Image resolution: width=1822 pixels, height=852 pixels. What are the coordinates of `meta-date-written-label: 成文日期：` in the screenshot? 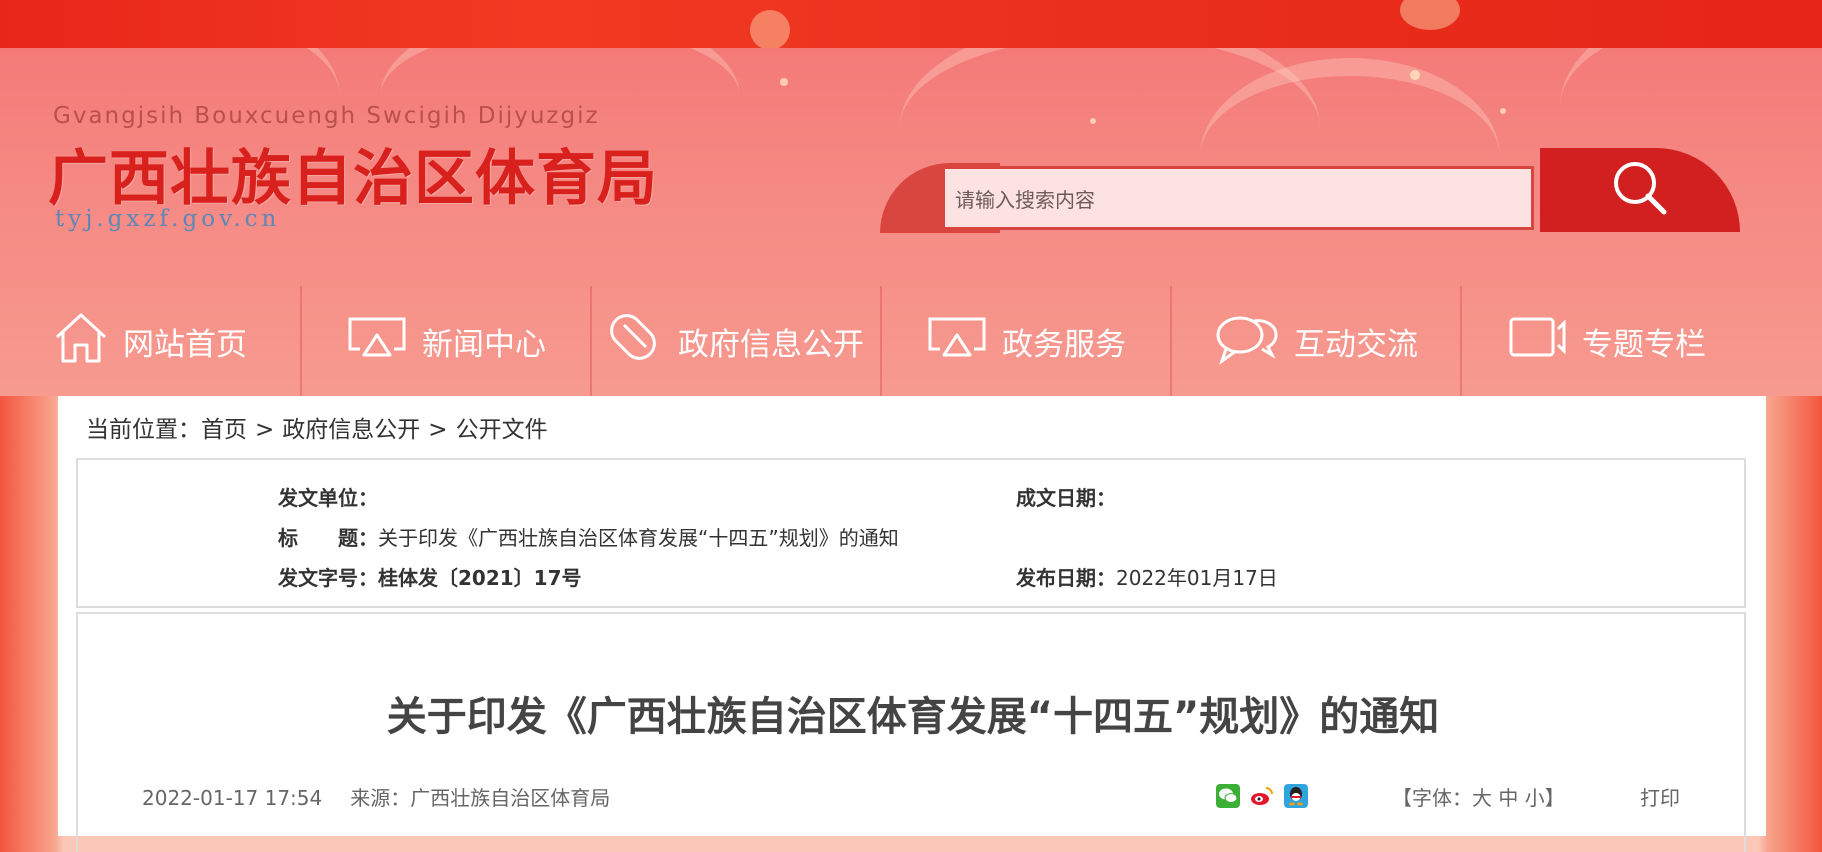 It's located at (1066, 498).